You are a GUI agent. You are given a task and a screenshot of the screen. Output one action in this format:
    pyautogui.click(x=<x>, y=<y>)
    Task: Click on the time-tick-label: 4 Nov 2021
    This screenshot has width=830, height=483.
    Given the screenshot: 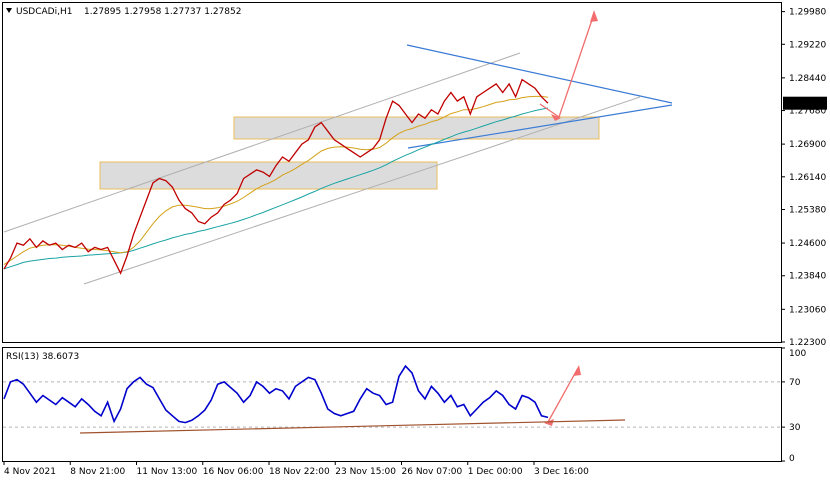 What is the action you would take?
    pyautogui.click(x=30, y=472)
    